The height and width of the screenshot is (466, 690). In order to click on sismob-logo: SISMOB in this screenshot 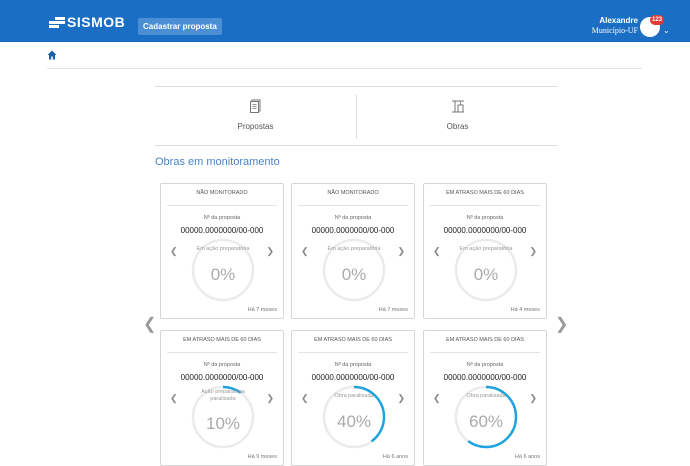, I will do `click(87, 22)`.